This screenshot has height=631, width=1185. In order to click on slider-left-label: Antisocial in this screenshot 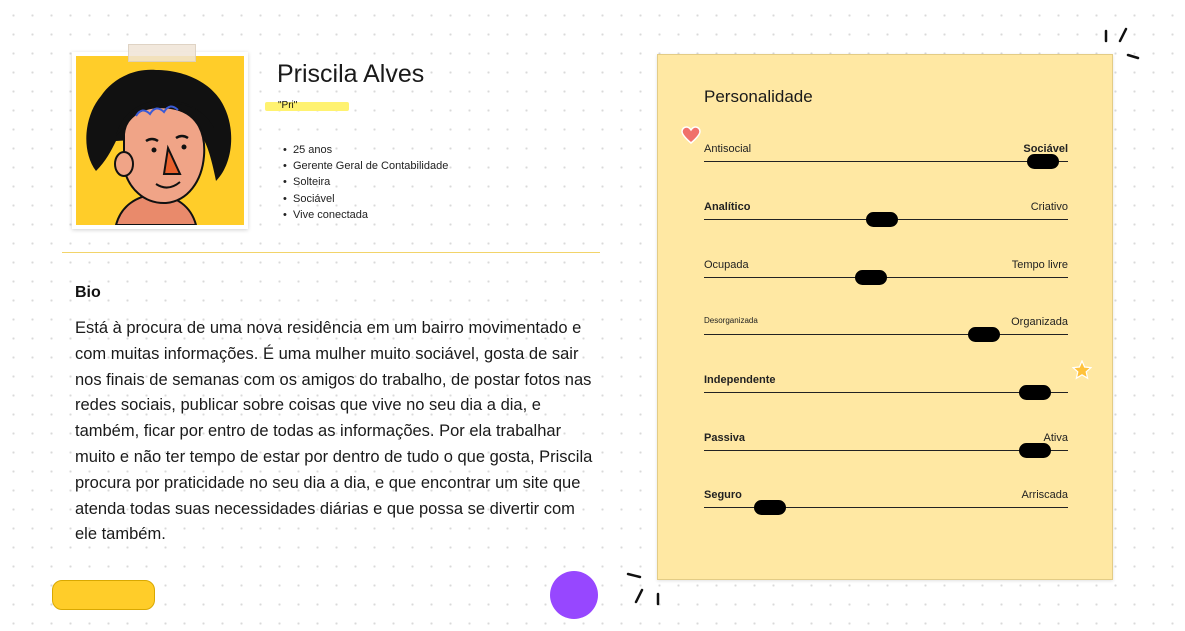, I will do `click(728, 149)`.